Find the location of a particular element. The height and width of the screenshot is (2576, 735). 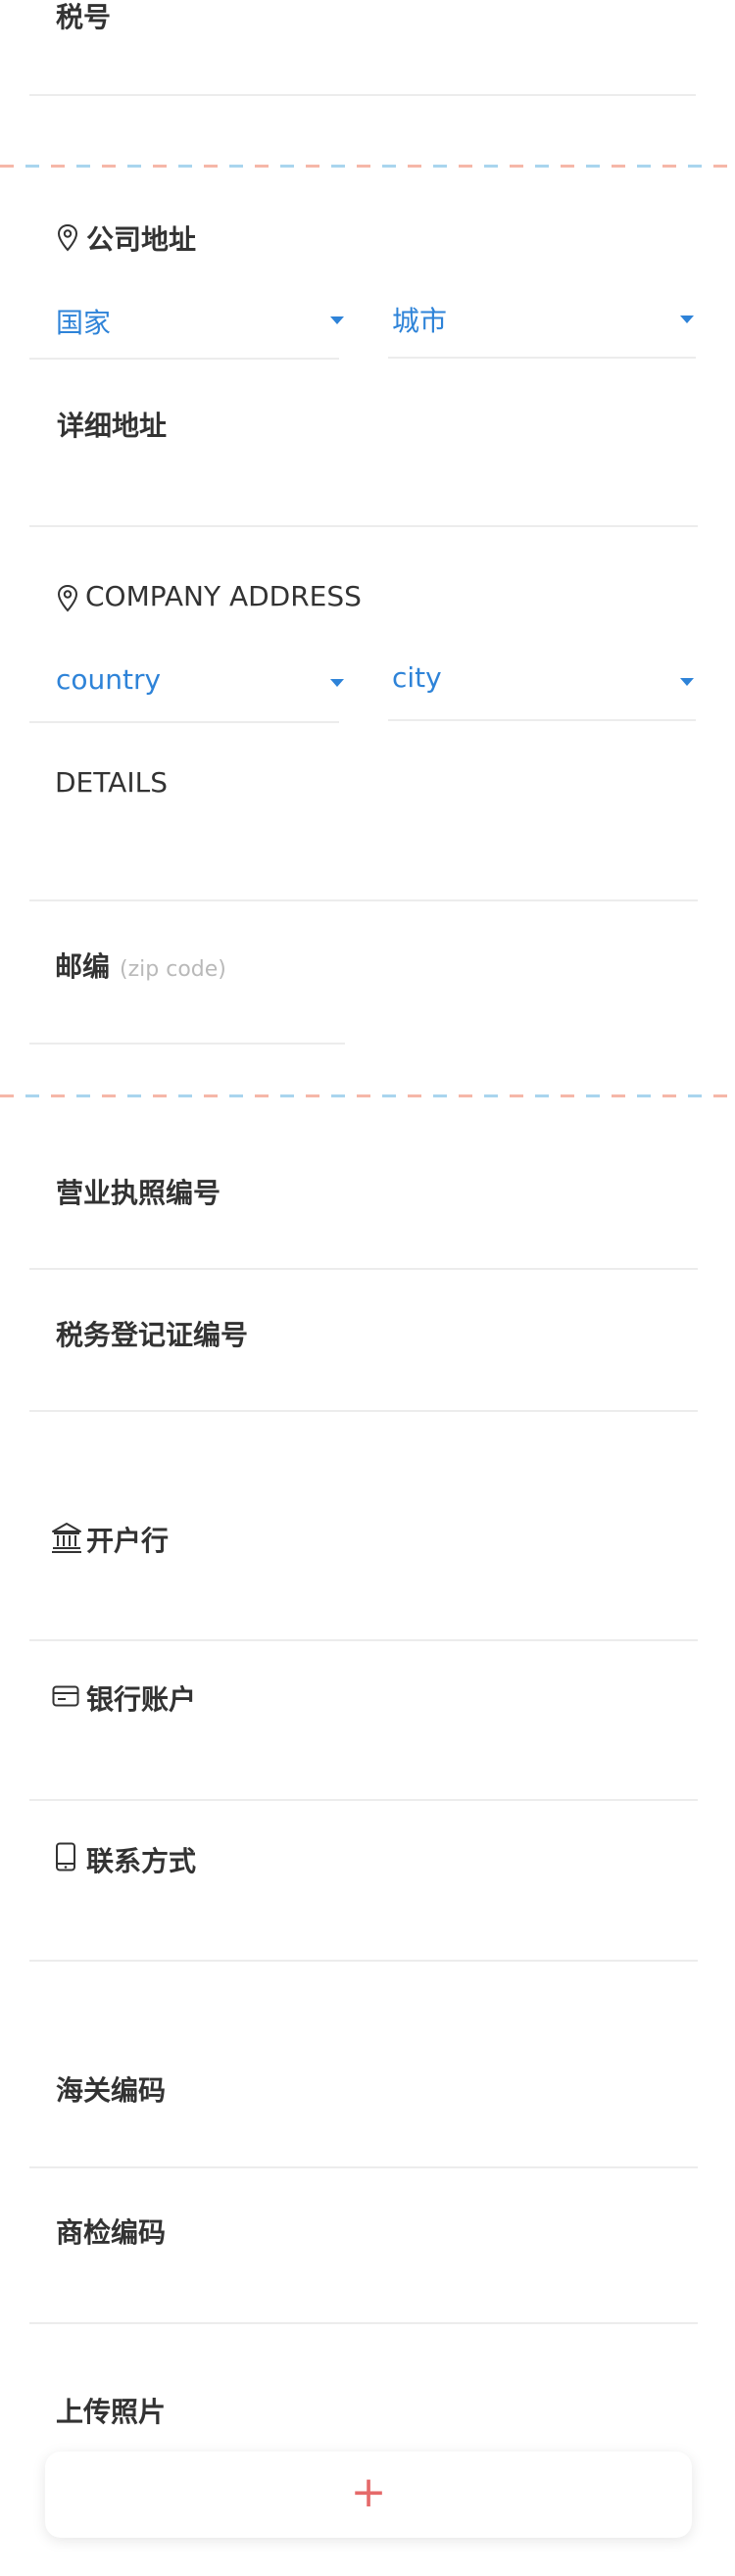

bank-account-input: 银行账户 is located at coordinates (141, 1698).